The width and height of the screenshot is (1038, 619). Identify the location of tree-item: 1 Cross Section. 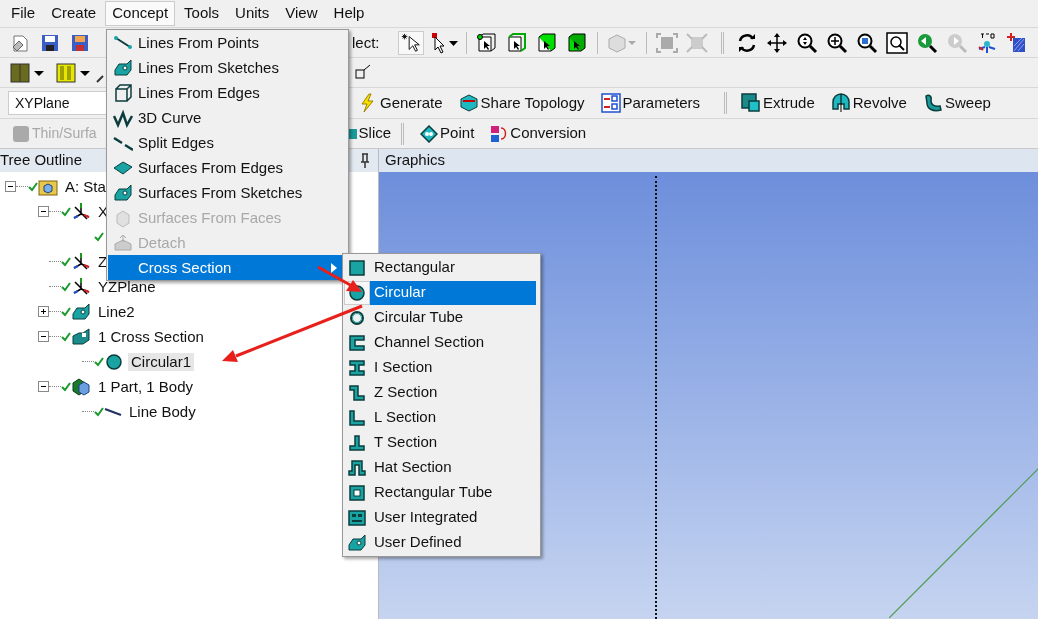
(151, 336).